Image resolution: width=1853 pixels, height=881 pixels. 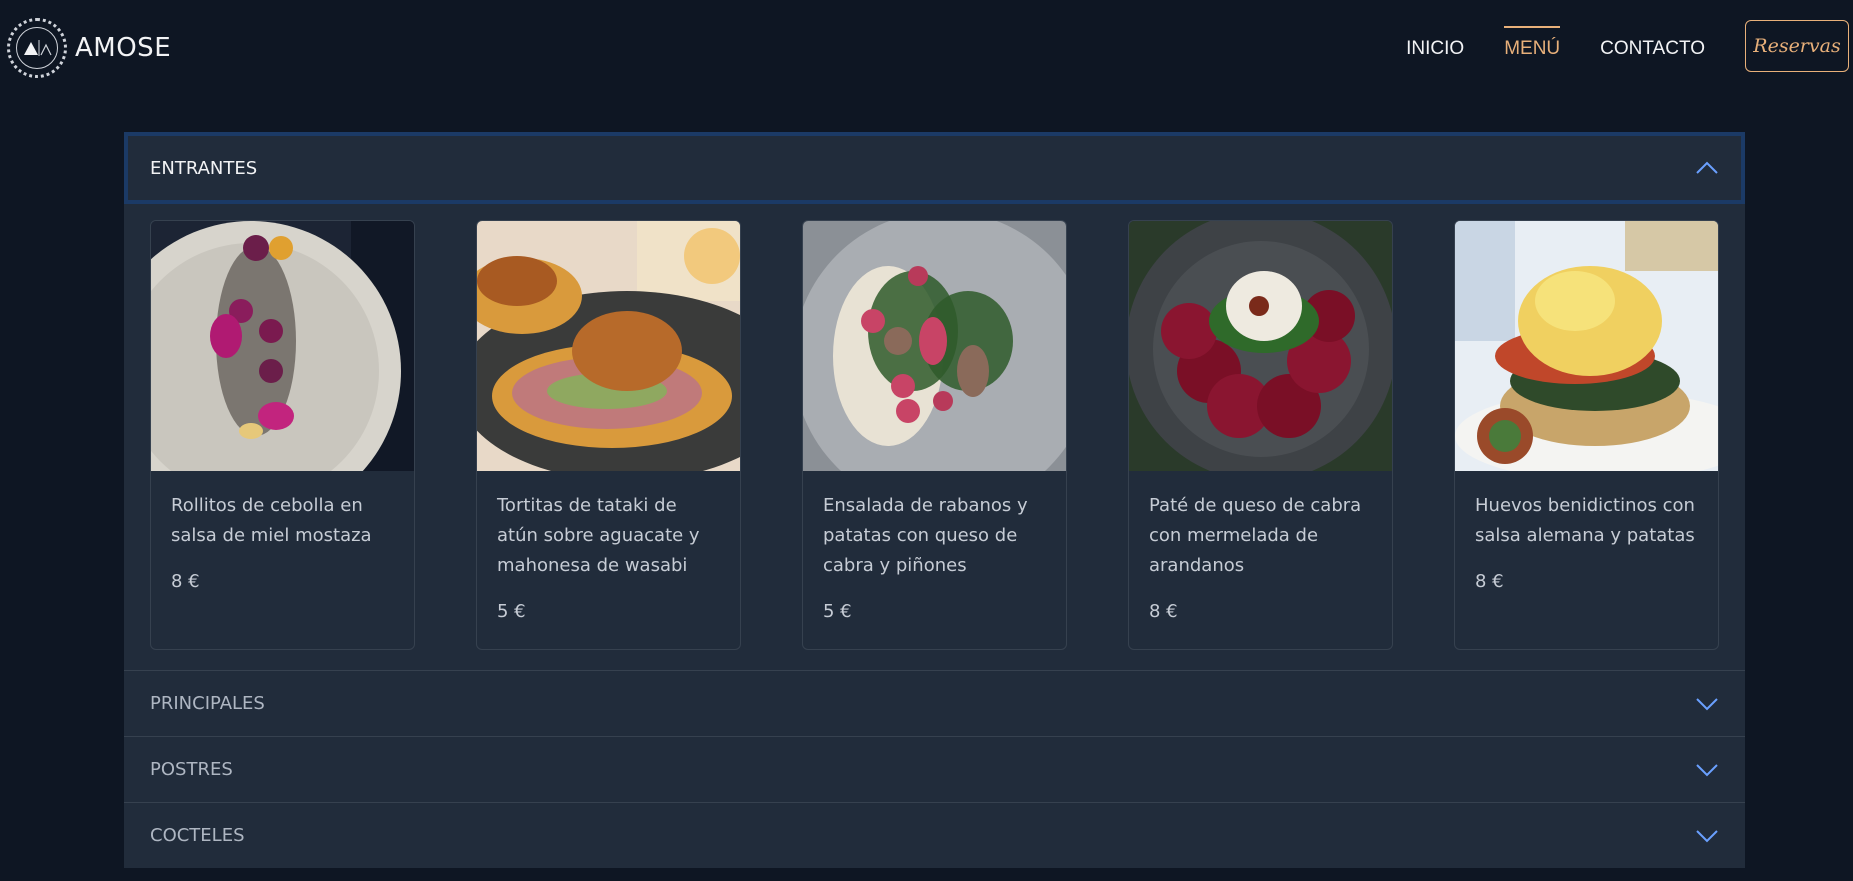 What do you see at coordinates (1652, 46) in the screenshot?
I see `nav-link-contacto: CONTACTO` at bounding box center [1652, 46].